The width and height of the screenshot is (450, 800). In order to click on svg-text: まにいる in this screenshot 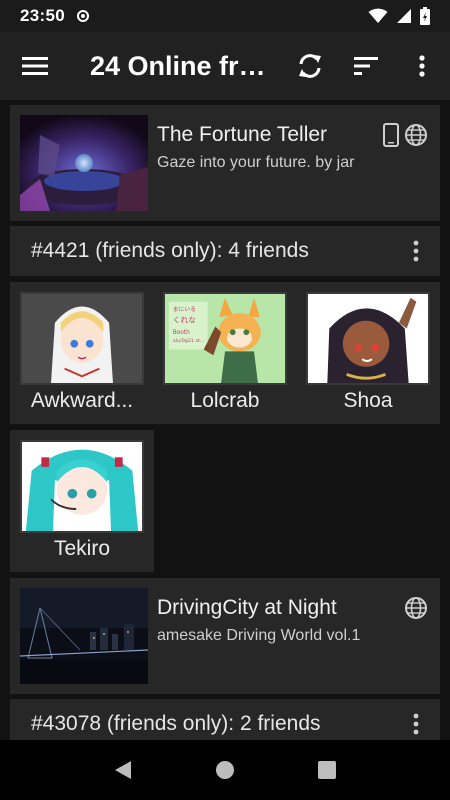, I will do `click(184, 309)`.